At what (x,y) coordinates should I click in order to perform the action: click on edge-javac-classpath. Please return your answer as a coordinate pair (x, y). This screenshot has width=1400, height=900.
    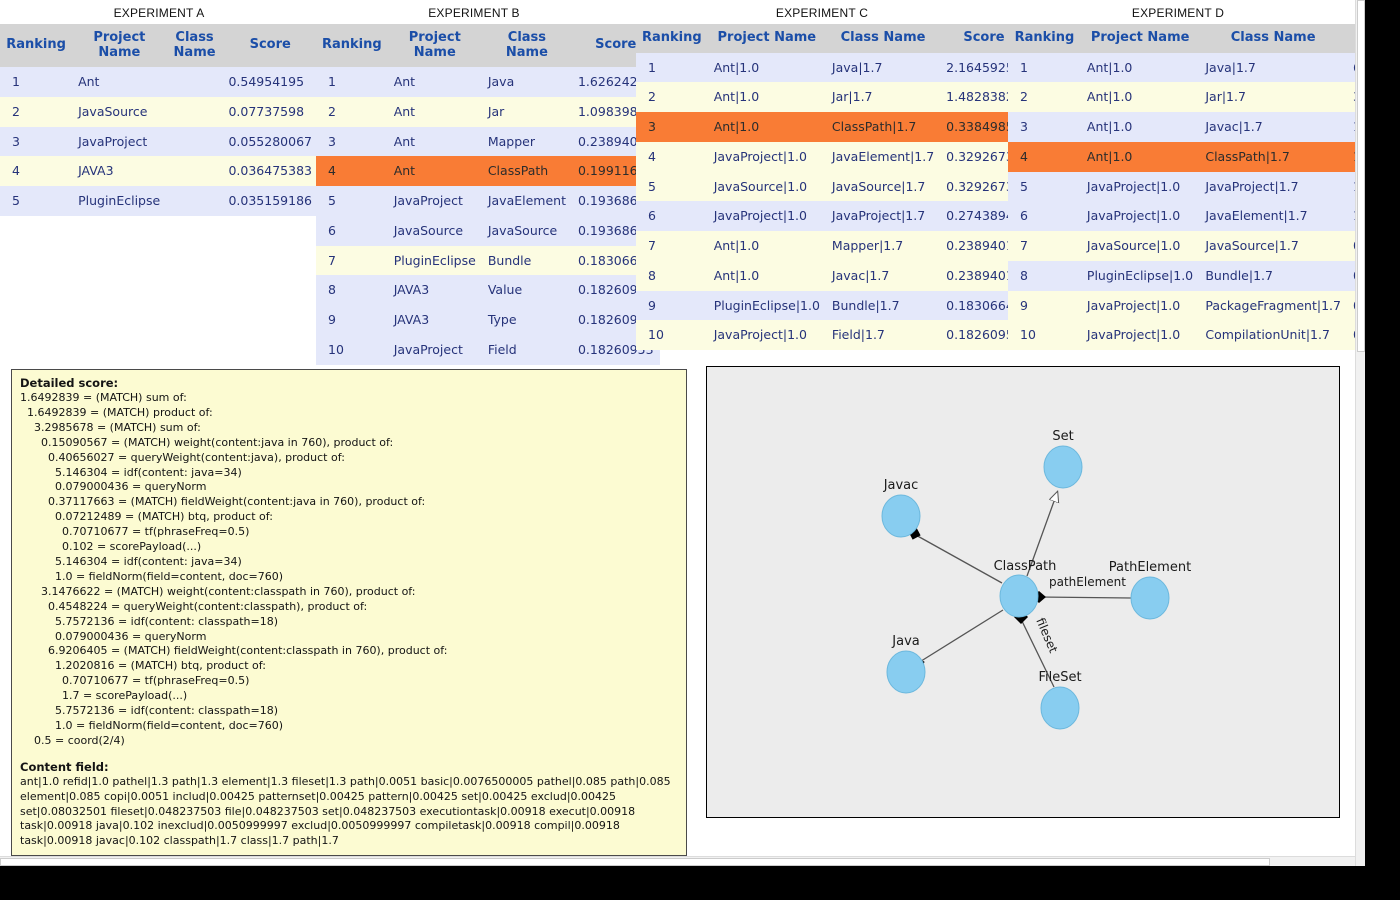
    Looking at the image, I should click on (958, 558).